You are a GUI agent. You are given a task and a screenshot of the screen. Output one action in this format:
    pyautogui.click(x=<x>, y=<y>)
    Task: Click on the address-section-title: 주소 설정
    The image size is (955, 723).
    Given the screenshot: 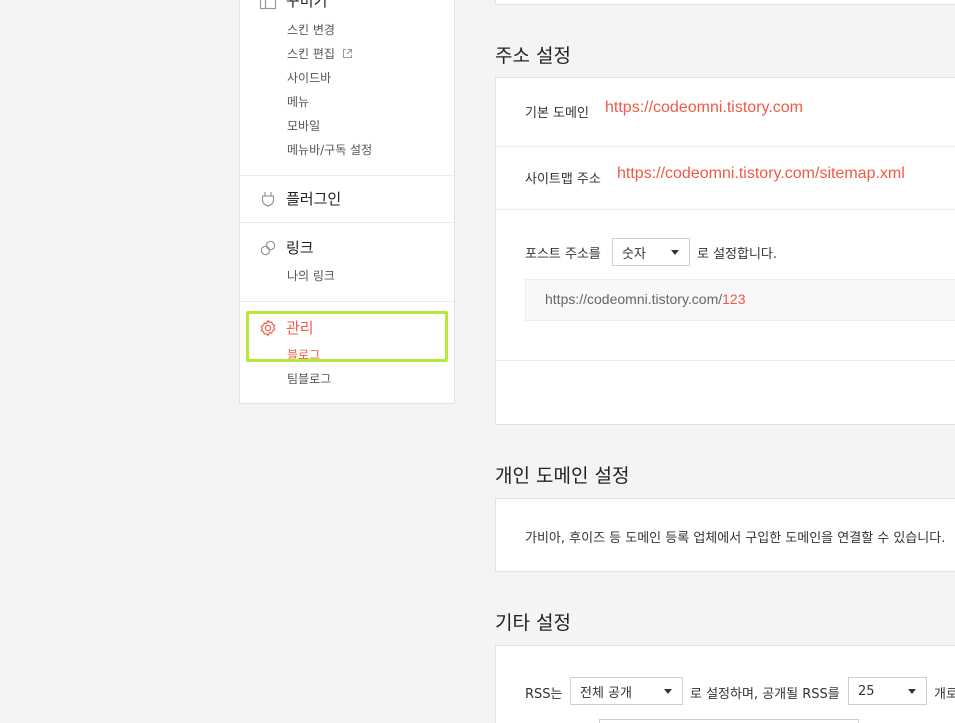 What is the action you would take?
    pyautogui.click(x=533, y=56)
    